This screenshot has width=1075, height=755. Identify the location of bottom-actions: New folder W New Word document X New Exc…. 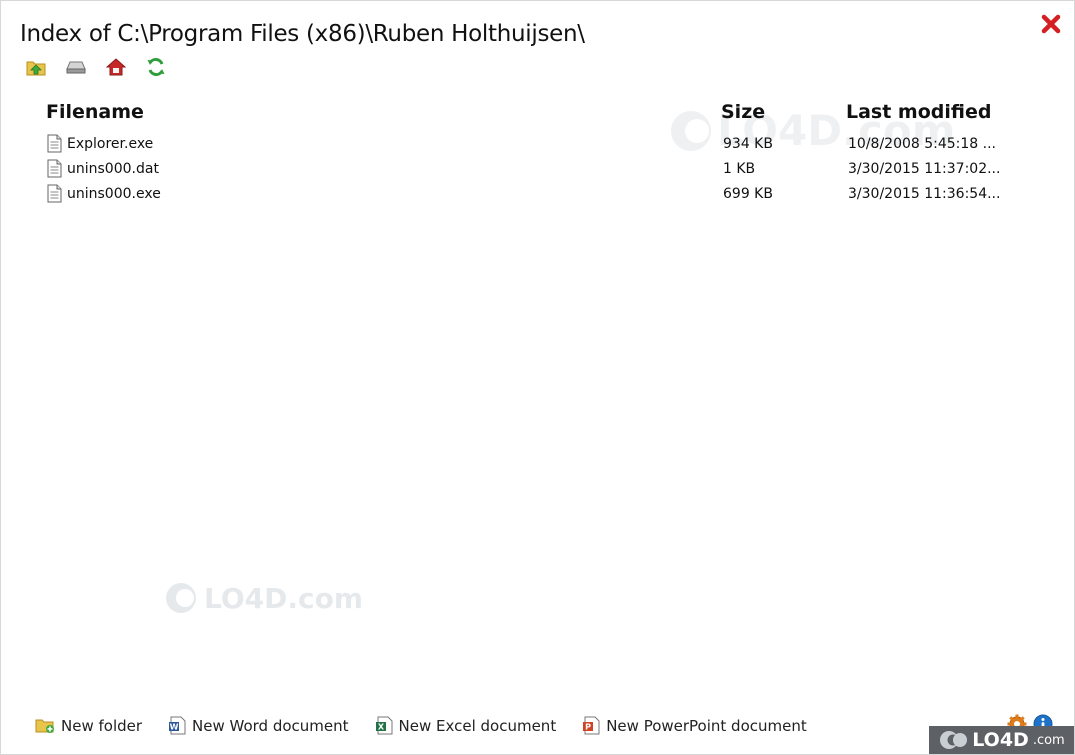
(421, 725).